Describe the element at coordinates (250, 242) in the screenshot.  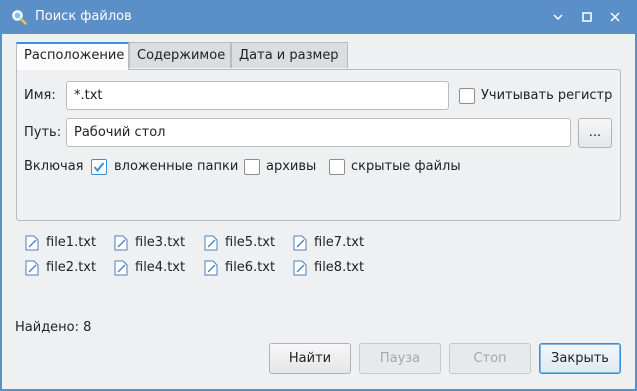
I see `file-name: file5.txt` at that location.